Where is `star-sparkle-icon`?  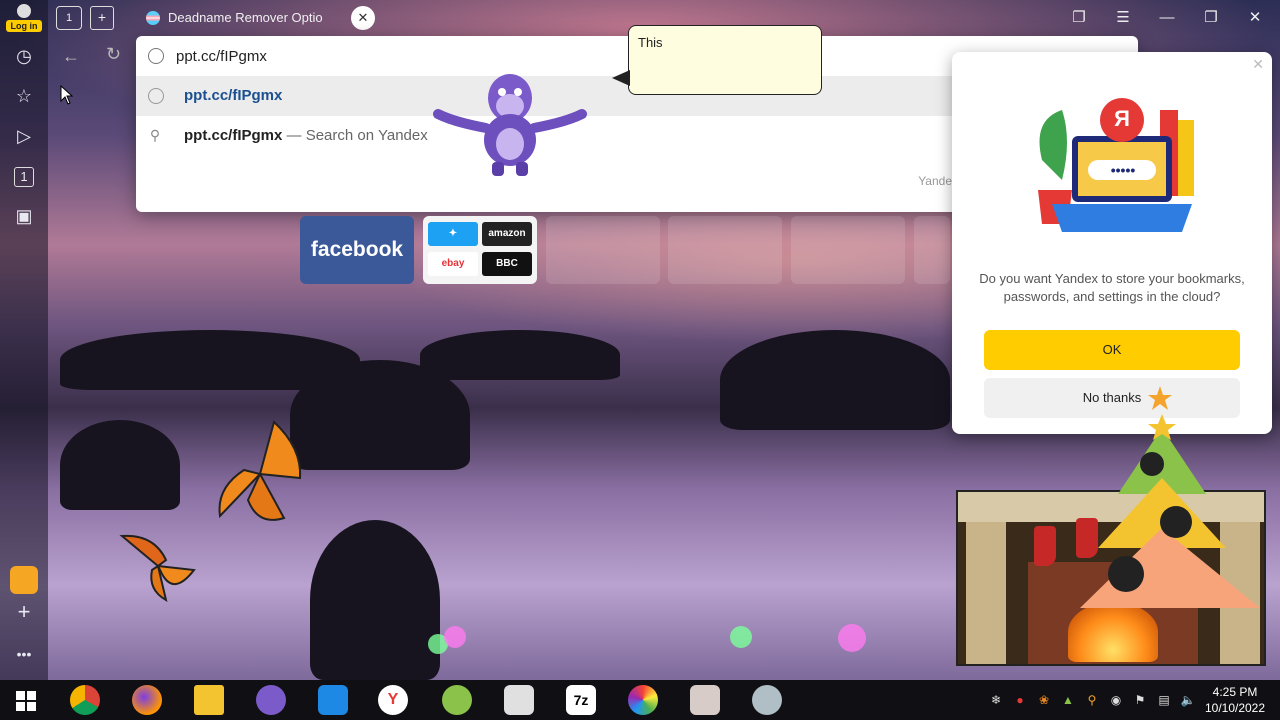
star-sparkle-icon is located at coordinates (1160, 398).